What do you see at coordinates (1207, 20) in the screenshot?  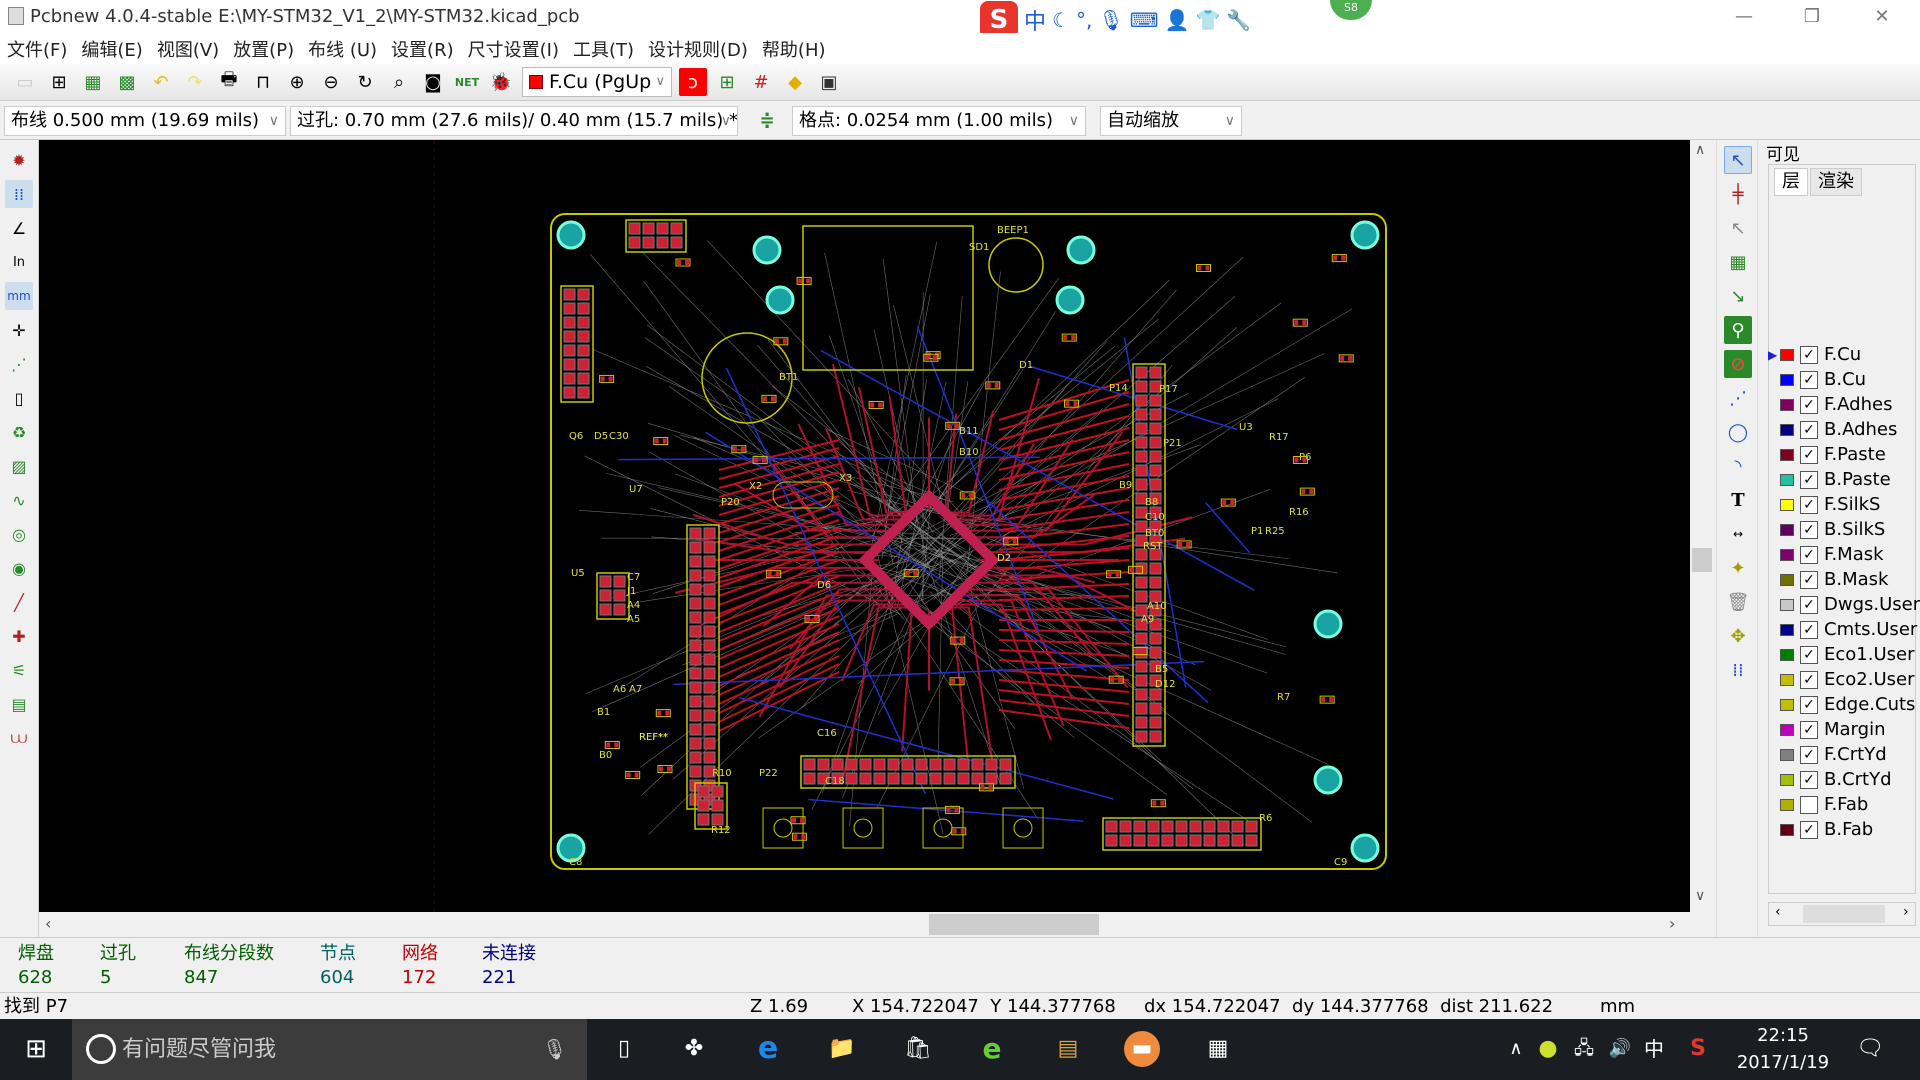 I see `shirt-icon: 👕` at bounding box center [1207, 20].